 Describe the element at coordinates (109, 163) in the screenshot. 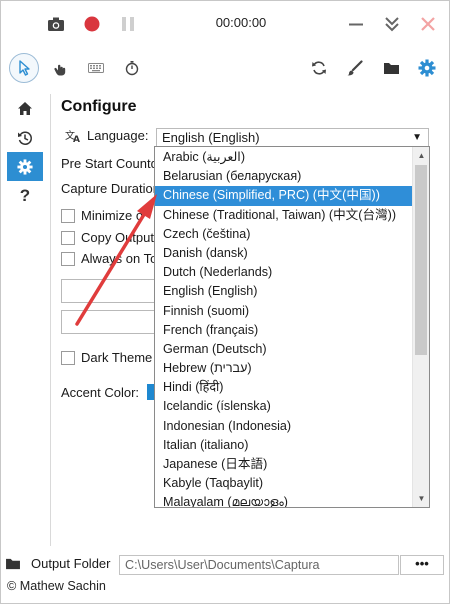

I see `pre-start-countdown-label: Pre Start Countd` at that location.